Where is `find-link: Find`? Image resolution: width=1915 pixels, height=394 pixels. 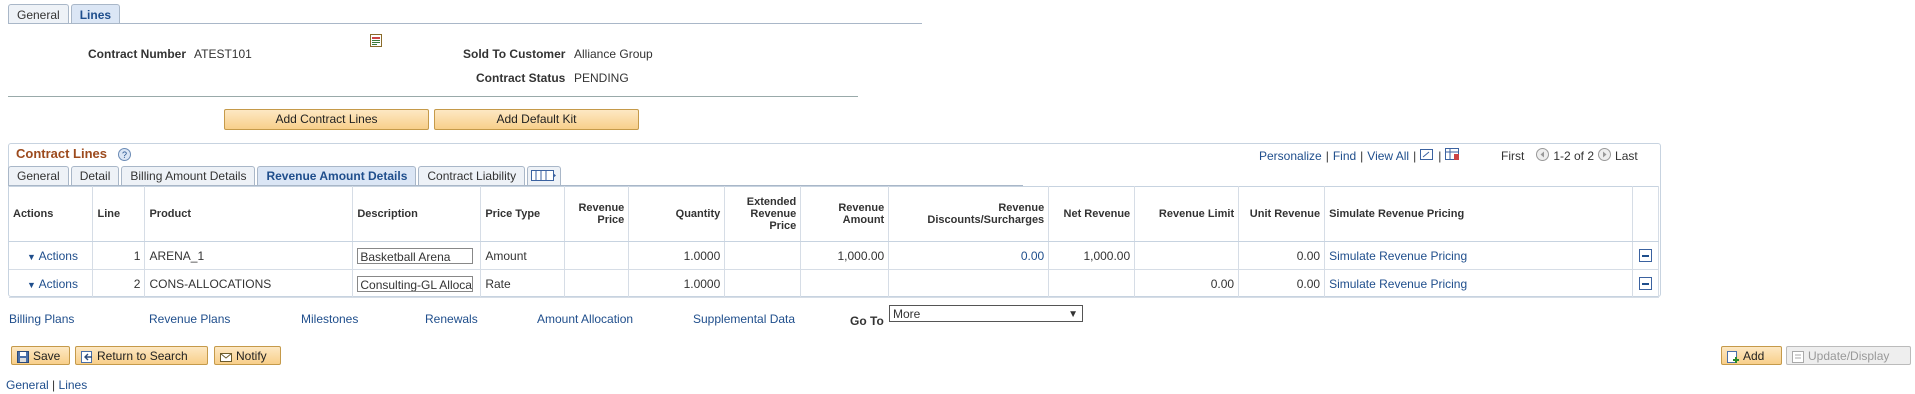 find-link: Find is located at coordinates (1344, 156).